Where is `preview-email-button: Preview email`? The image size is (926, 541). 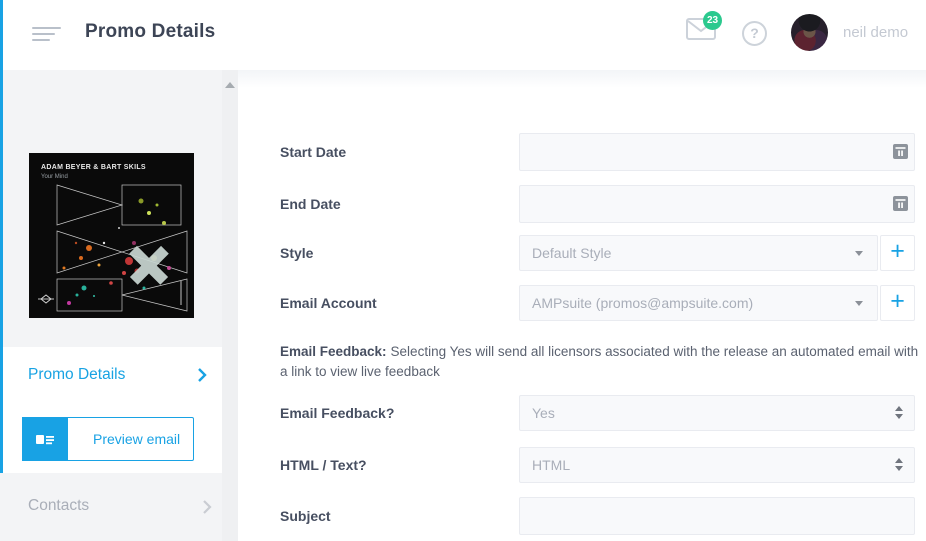
preview-email-button: Preview email is located at coordinates (108, 439).